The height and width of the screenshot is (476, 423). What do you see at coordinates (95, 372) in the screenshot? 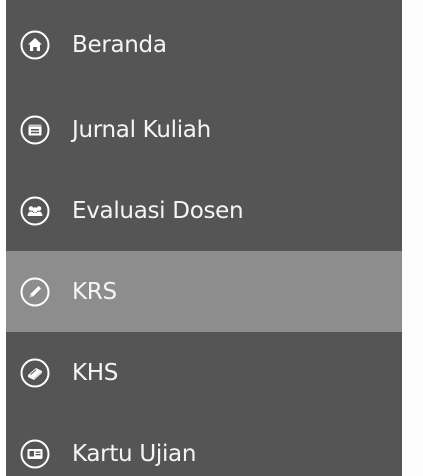
I see `sidebar-item-label: KHS` at bounding box center [95, 372].